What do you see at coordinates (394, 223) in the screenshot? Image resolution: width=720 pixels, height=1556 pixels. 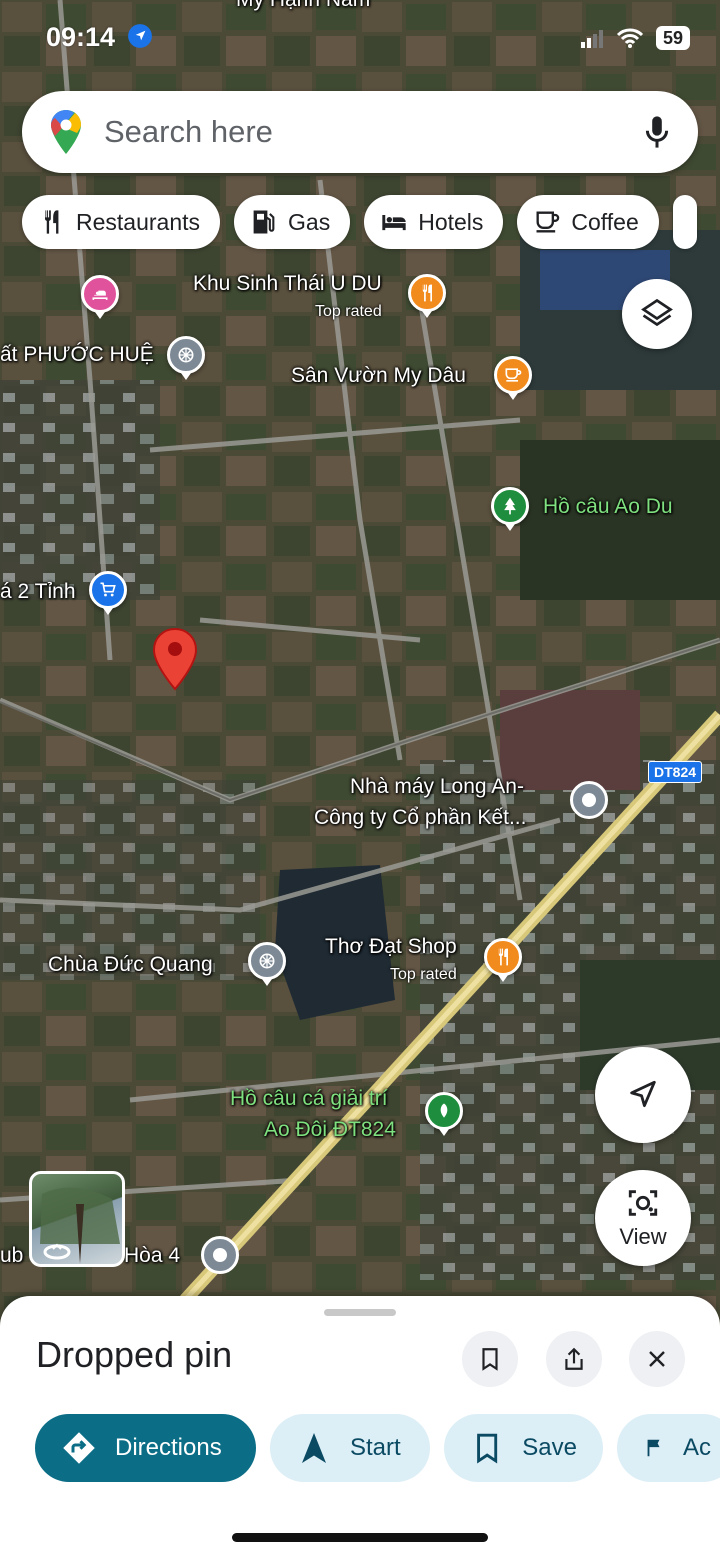 I see `hotel-icon` at bounding box center [394, 223].